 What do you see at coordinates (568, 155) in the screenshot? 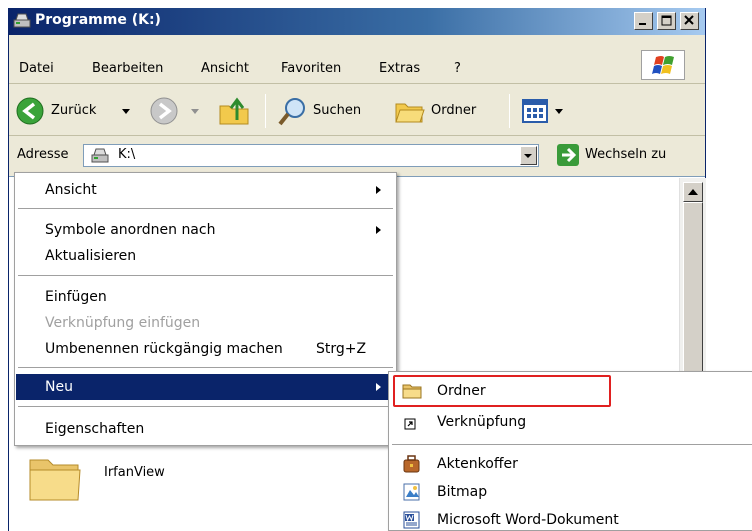
I see `go-arrow-icon` at bounding box center [568, 155].